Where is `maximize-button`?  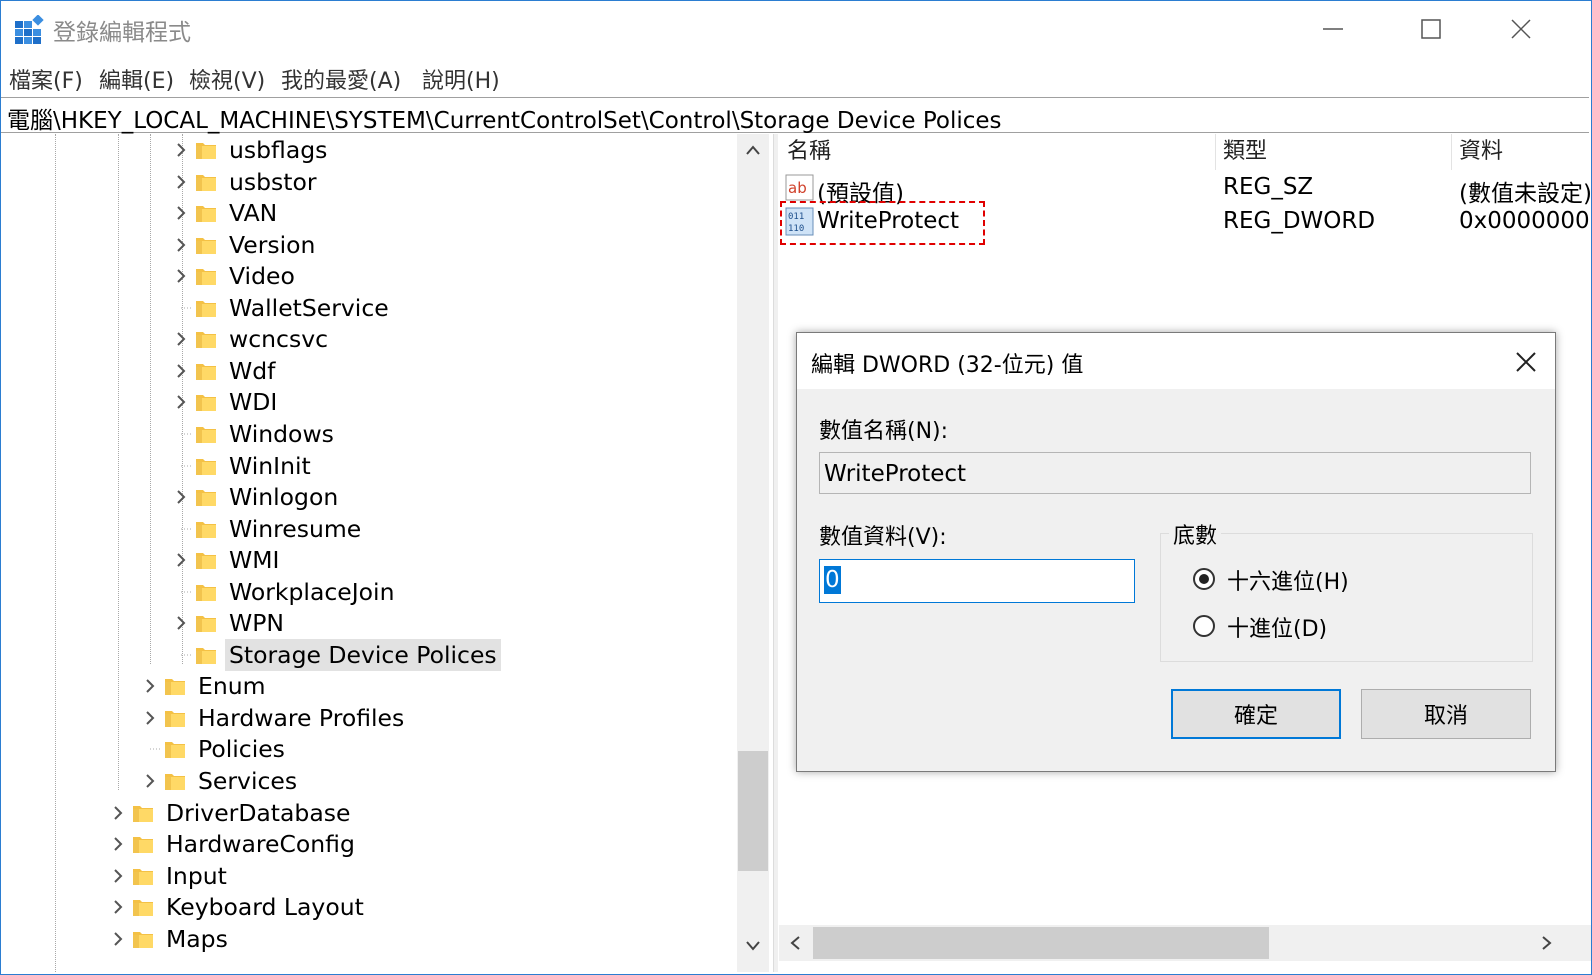 maximize-button is located at coordinates (1431, 29).